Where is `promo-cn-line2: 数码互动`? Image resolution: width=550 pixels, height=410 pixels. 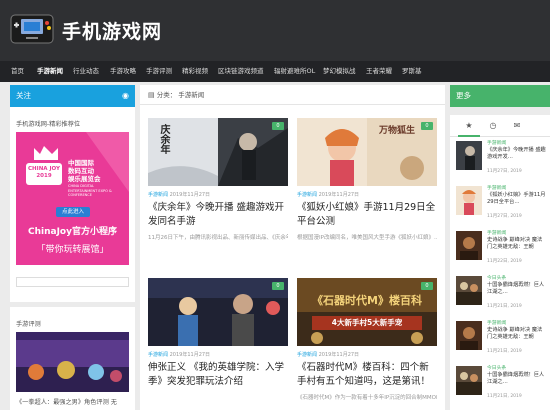
promo-cn-line2: 数码互动 is located at coordinates (81, 171).